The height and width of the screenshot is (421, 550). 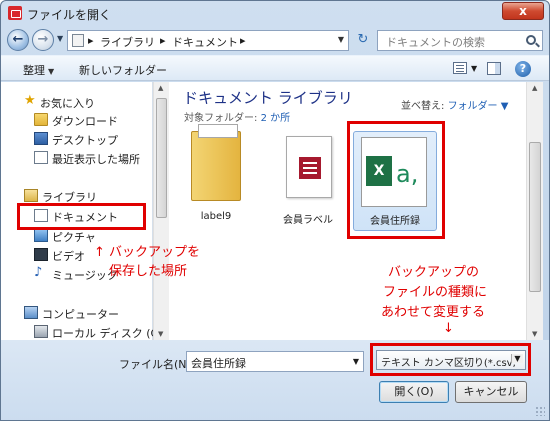 I want to click on sidebar-item-label: ローカル ディスク (C:), so click(x=109, y=333).